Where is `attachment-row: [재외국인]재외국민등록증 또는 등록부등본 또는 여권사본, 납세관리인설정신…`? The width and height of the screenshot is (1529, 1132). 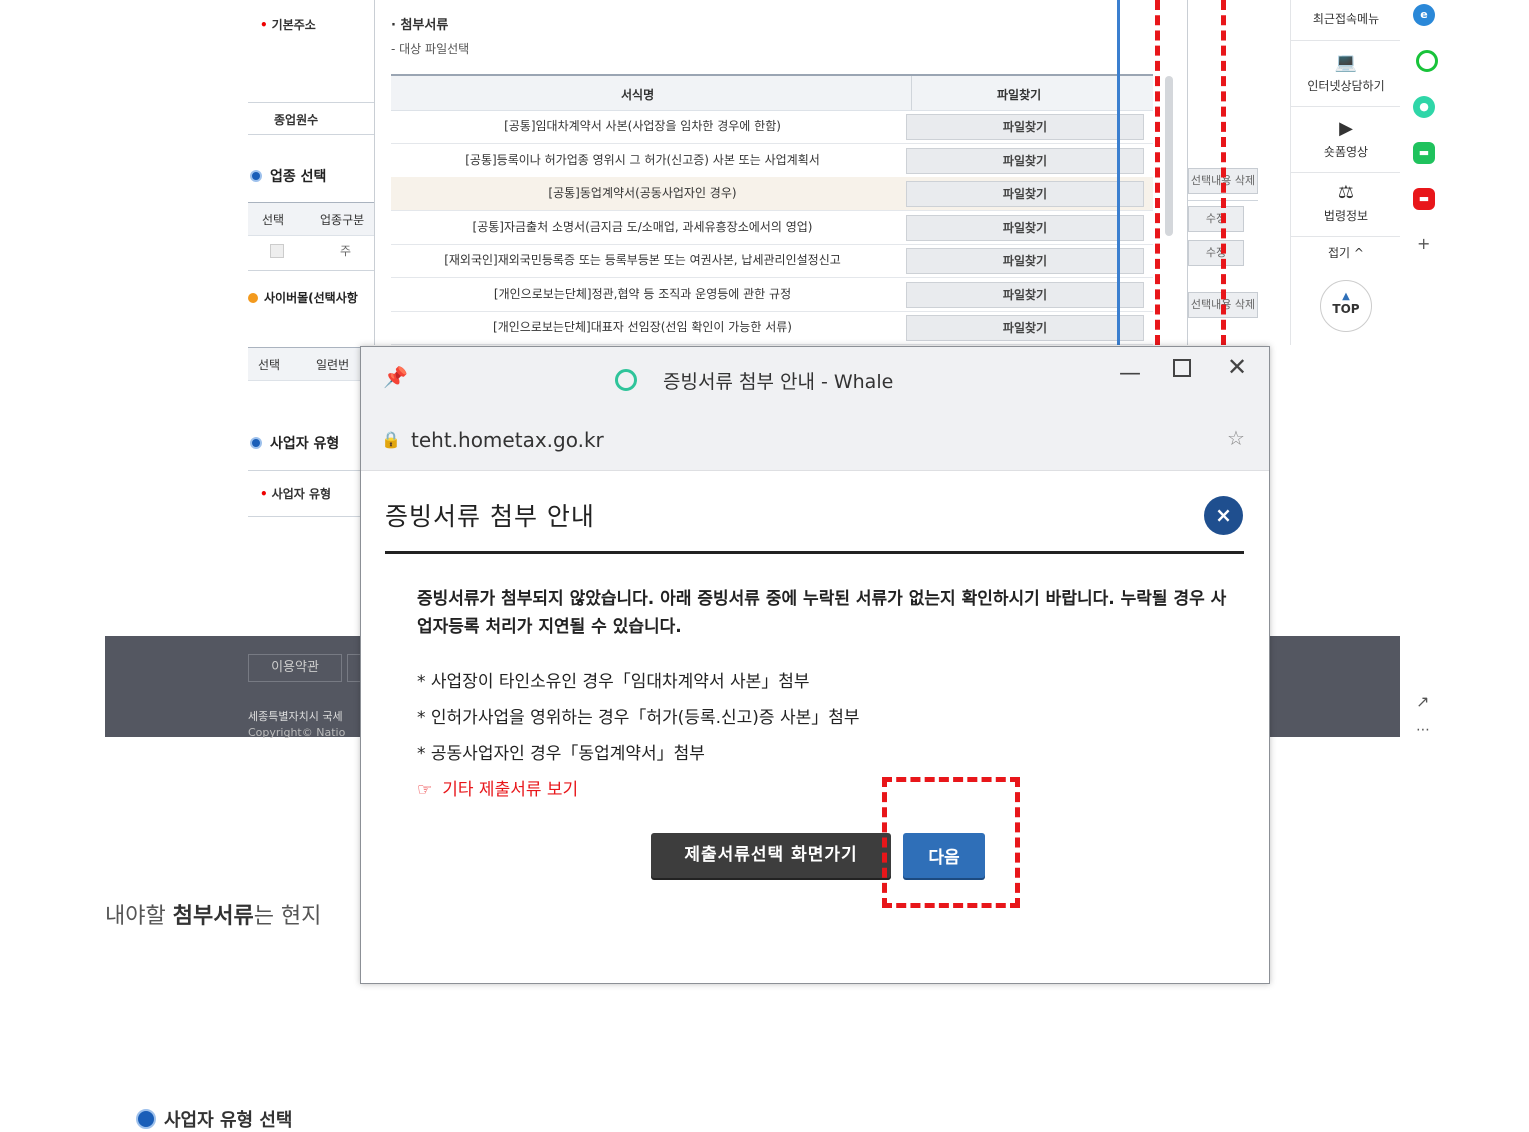 attachment-row: [재외국인]재외국민등록증 또는 등록부등본 또는 여권사본, 납세관리인설정신… is located at coordinates (772, 261).